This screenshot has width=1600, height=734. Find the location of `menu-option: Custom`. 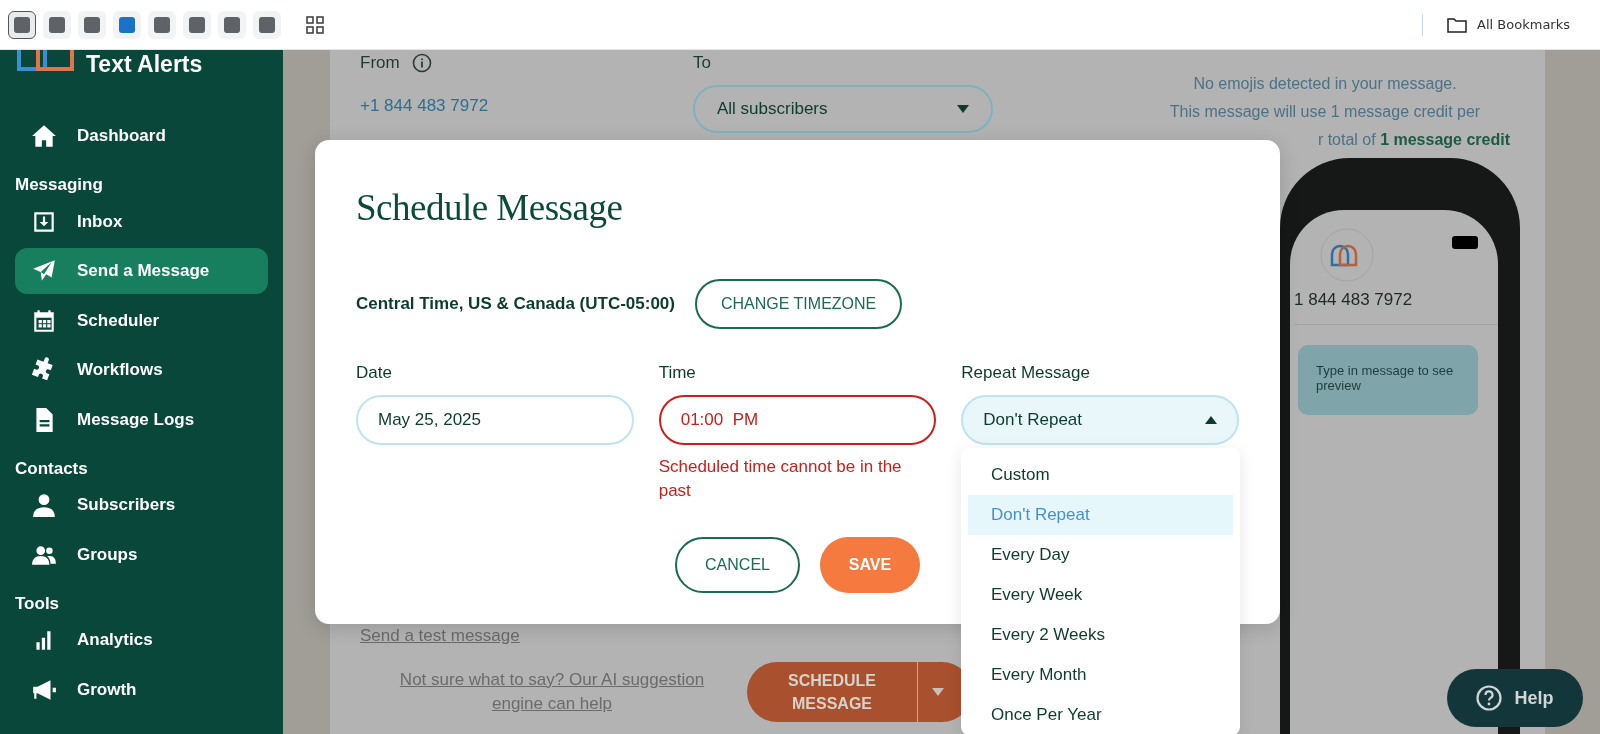

menu-option: Custom is located at coordinates (1100, 475).